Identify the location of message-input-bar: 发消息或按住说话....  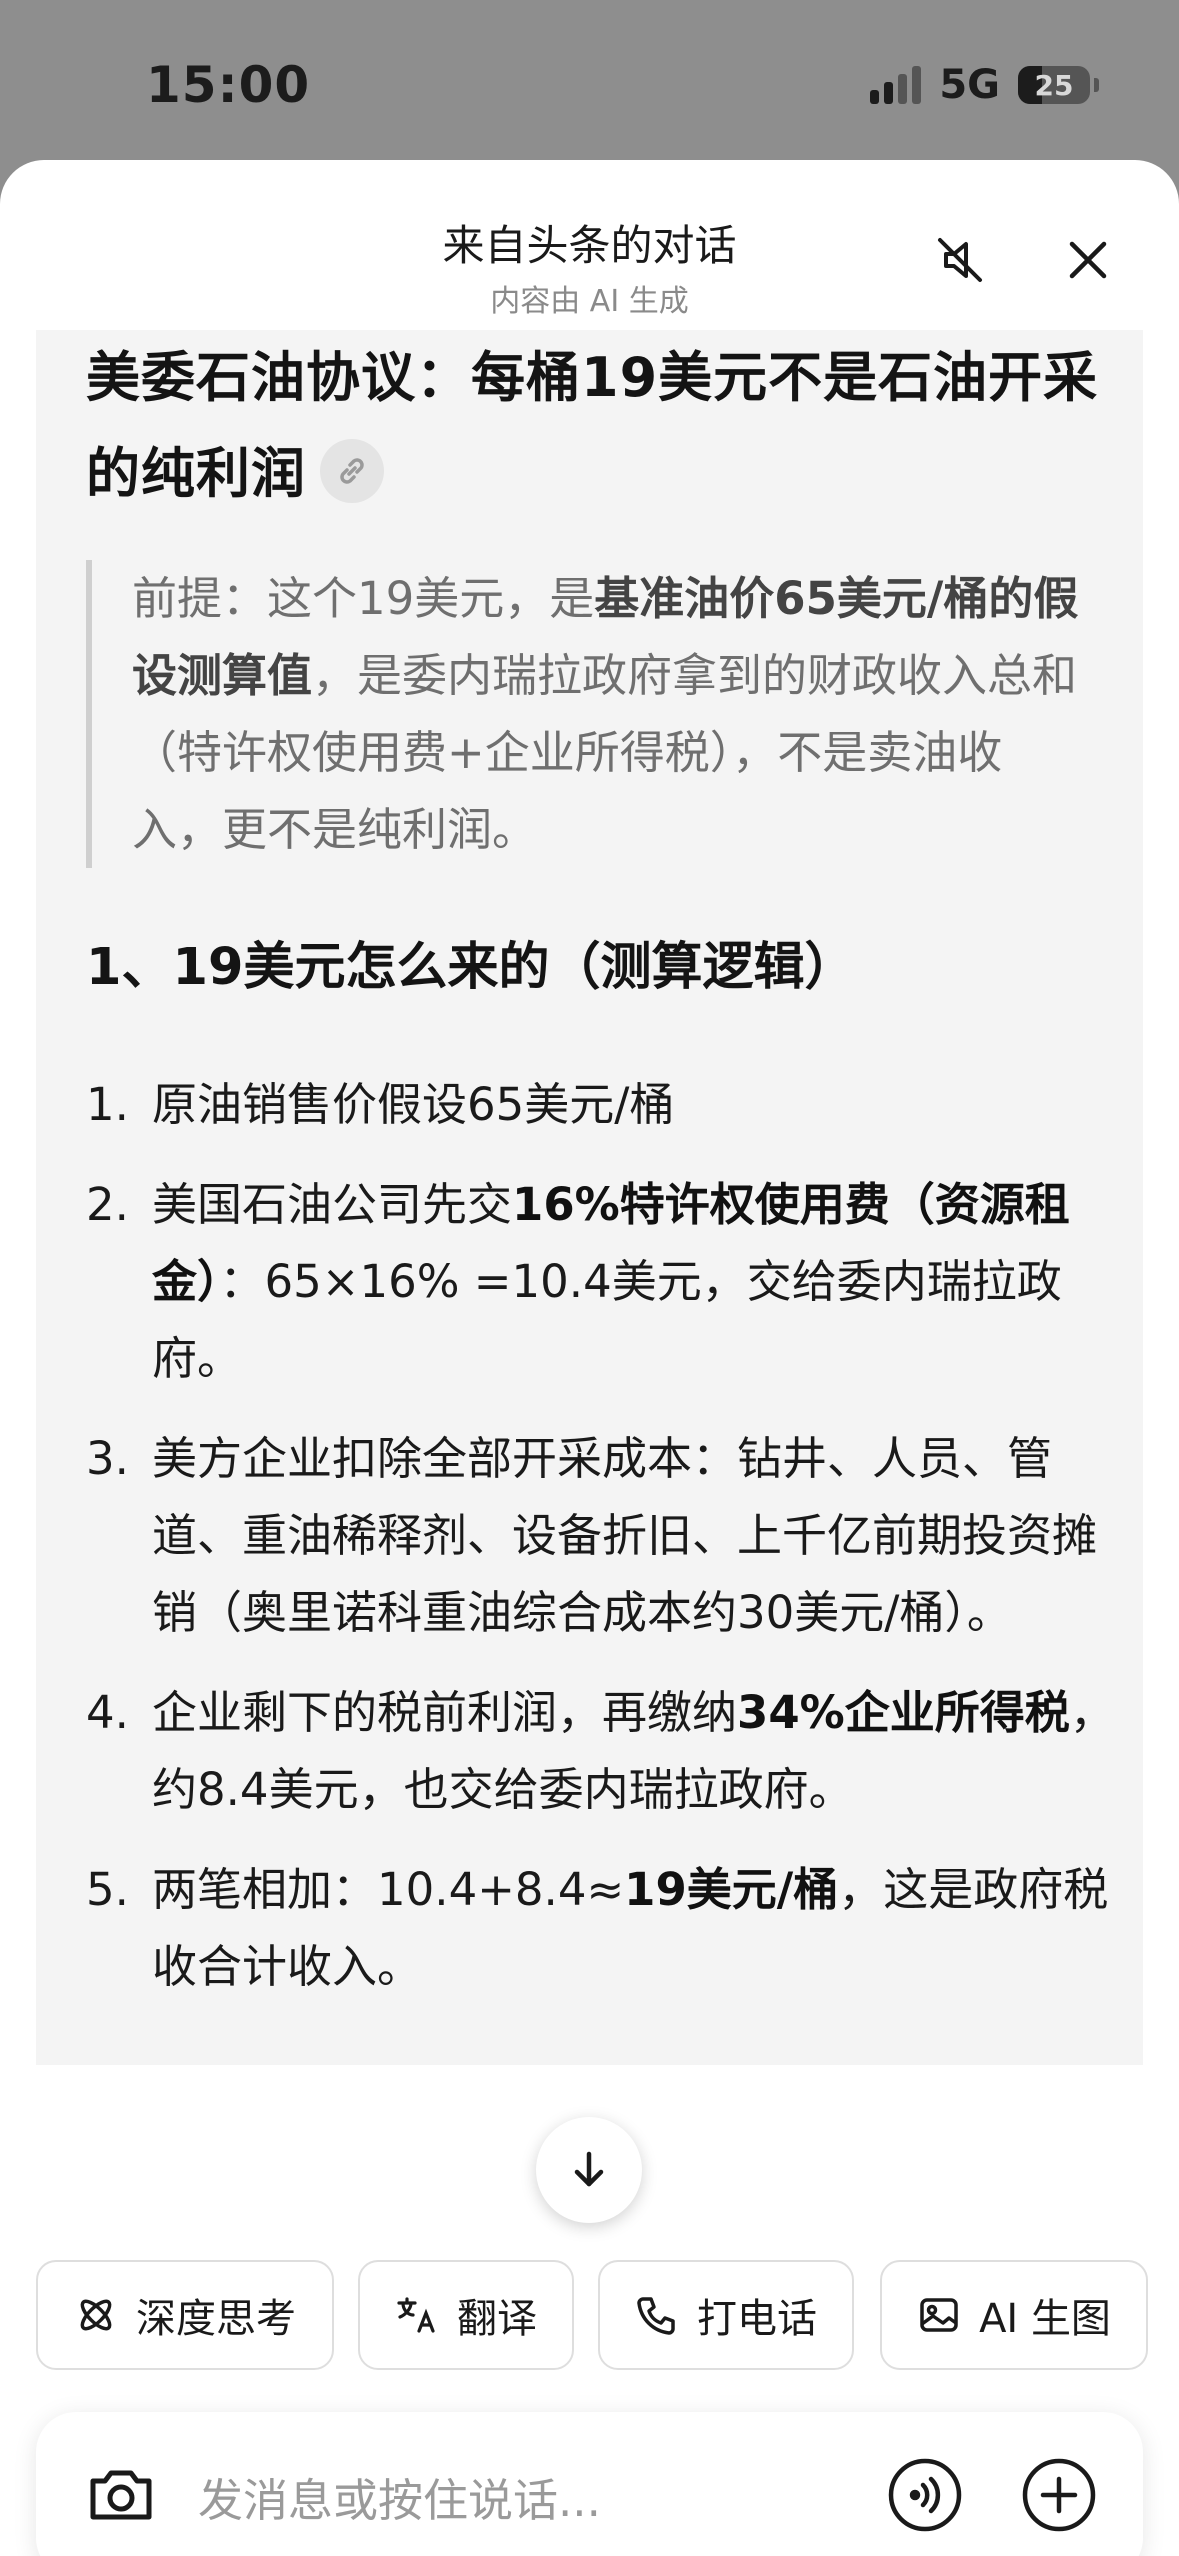
(589, 2484).